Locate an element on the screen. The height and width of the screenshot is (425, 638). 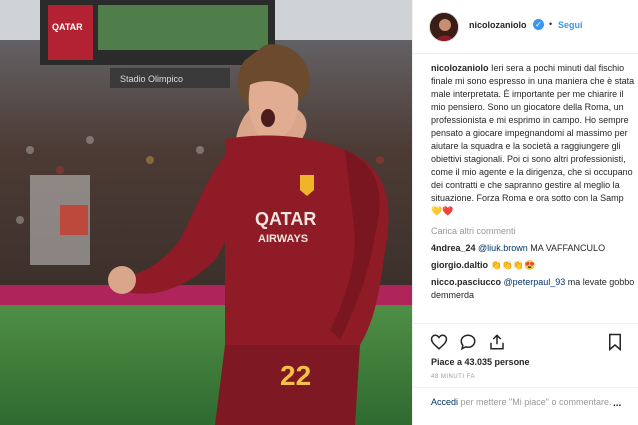
heart-icon is located at coordinates (439, 342).